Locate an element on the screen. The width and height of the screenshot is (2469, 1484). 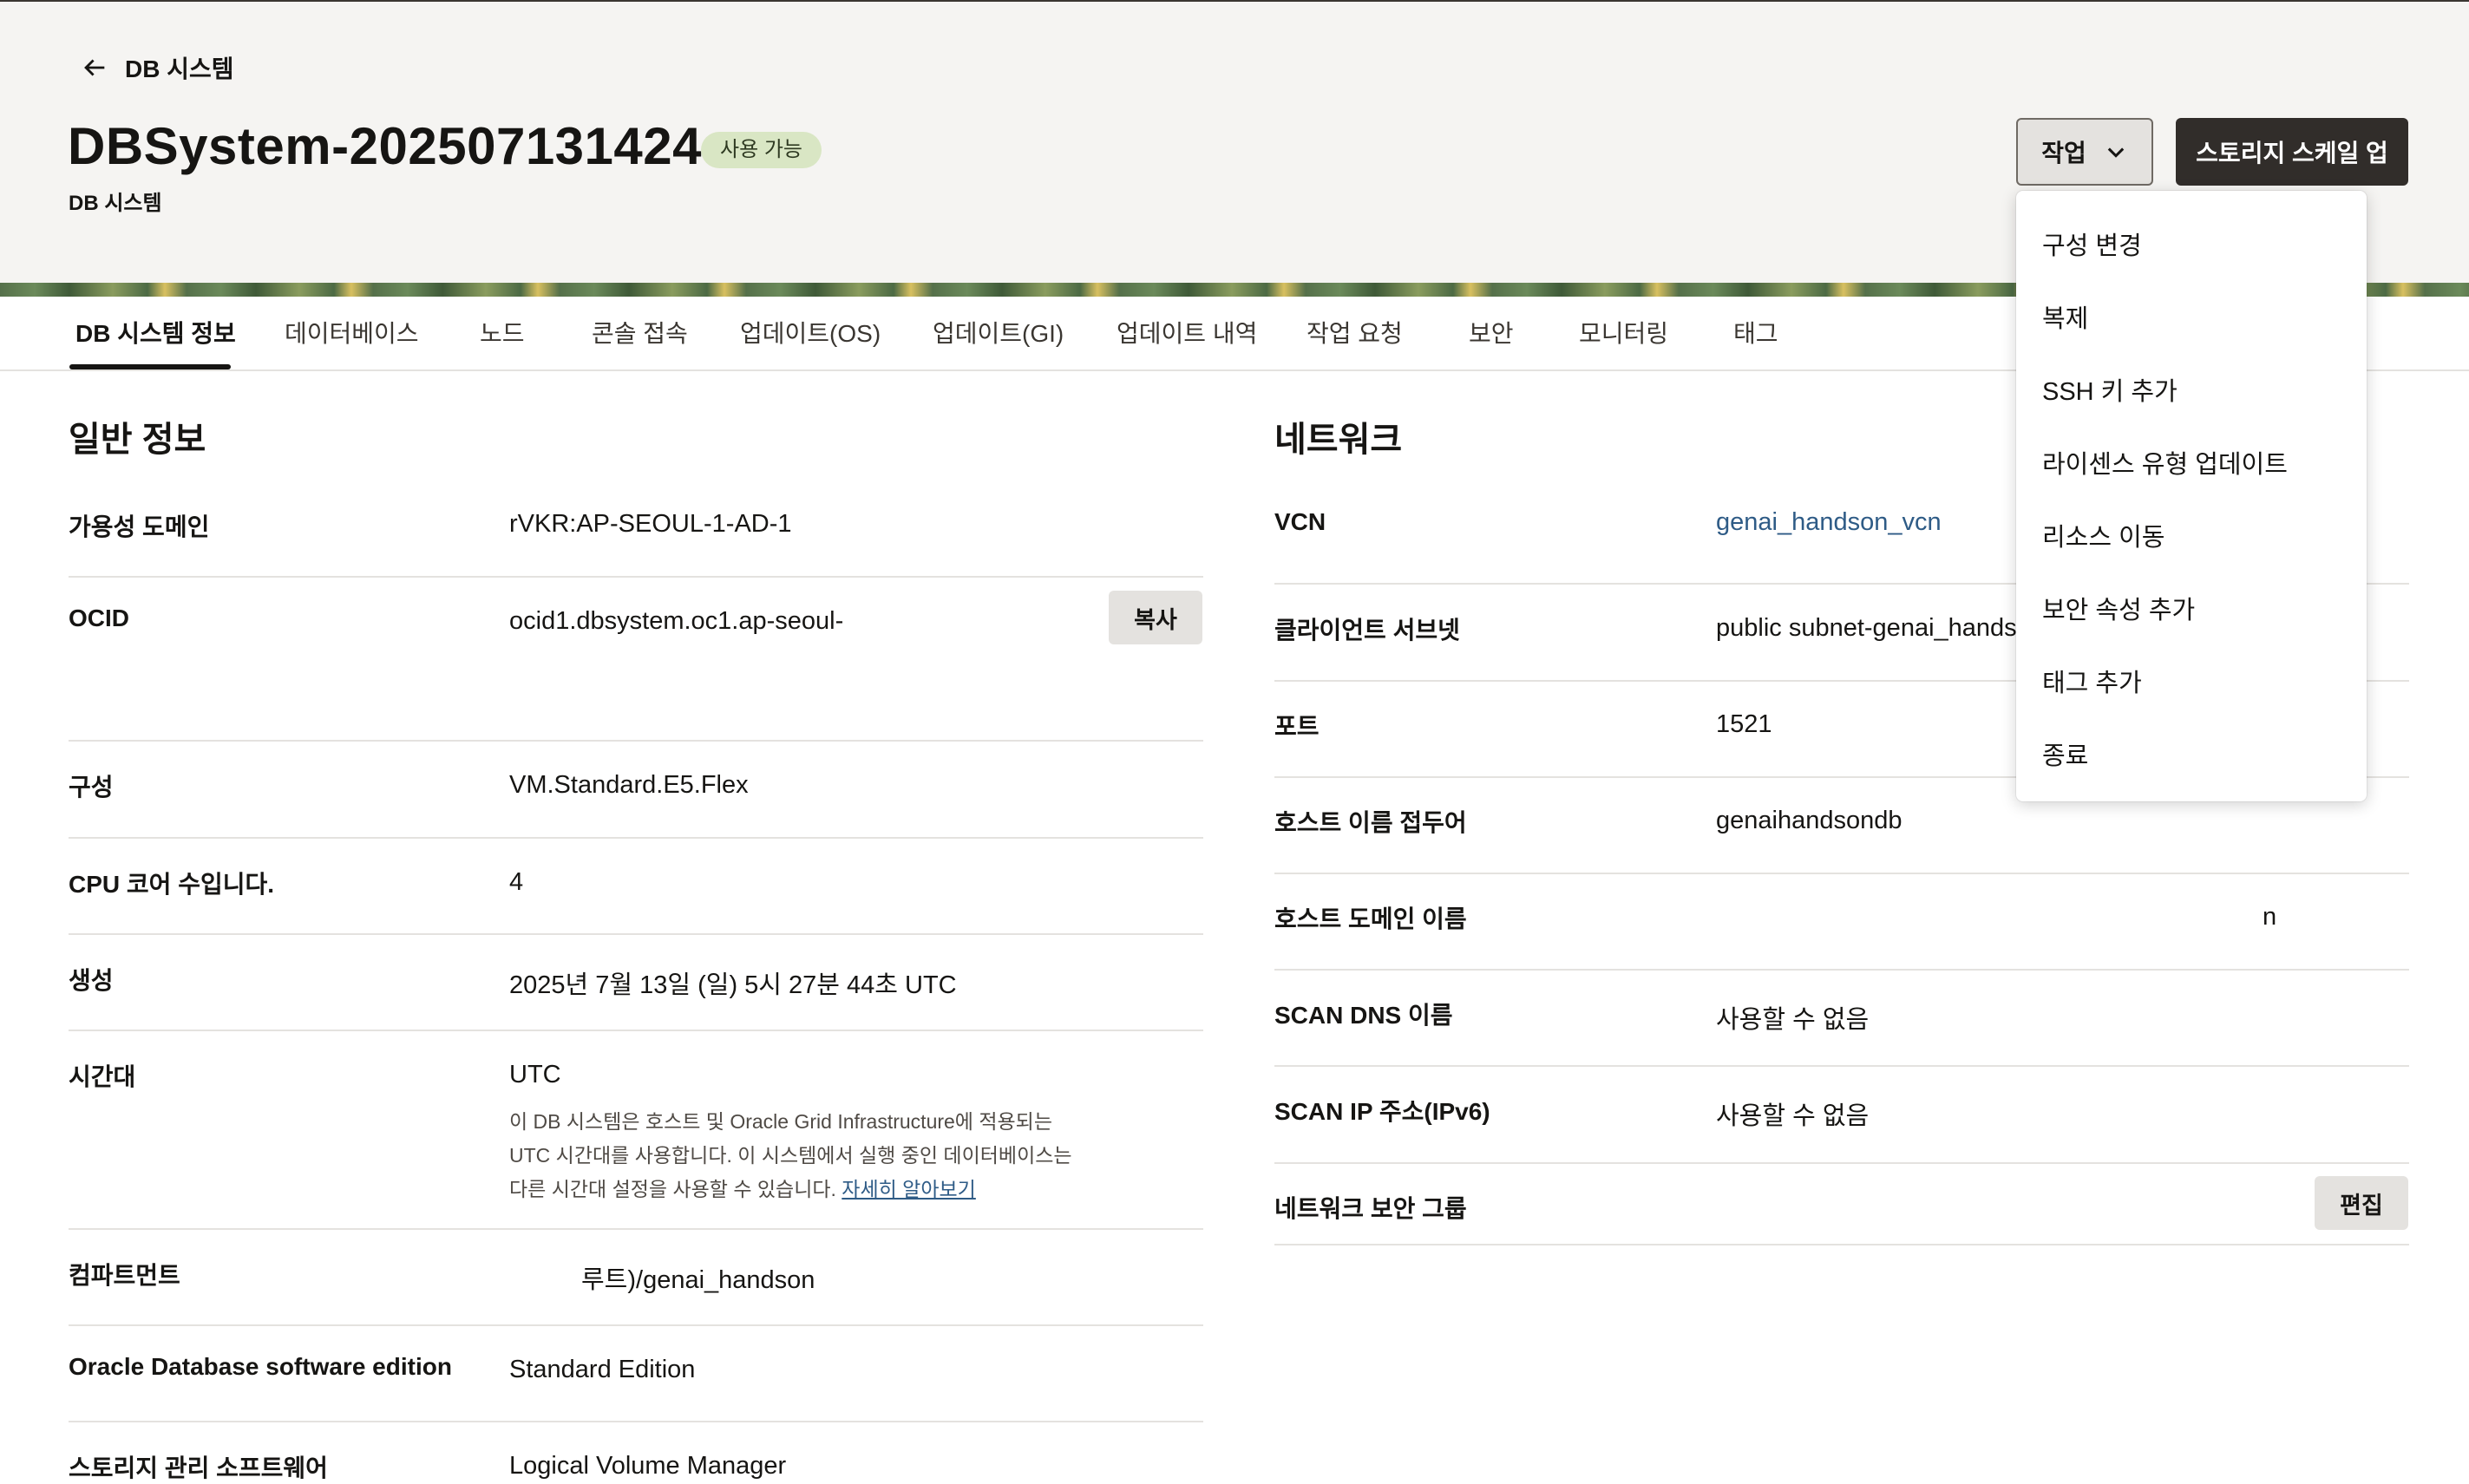
host-domain-label: 호스트 도메인 이름 is located at coordinates (1370, 918).